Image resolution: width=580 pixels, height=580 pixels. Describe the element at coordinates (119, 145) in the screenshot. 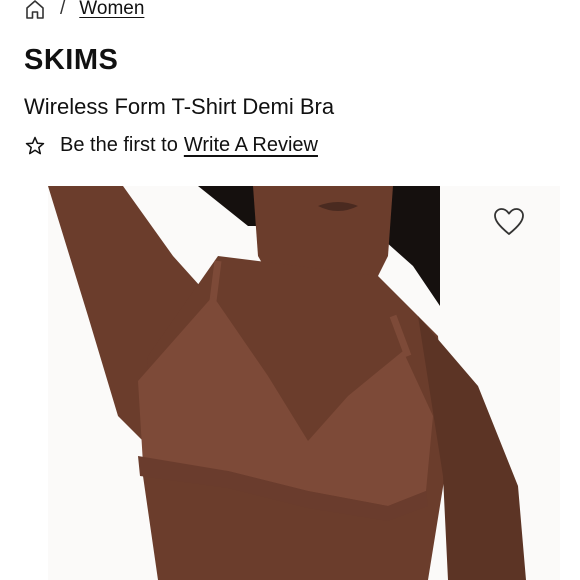

I see `review-prompt-text: Be the first to` at that location.